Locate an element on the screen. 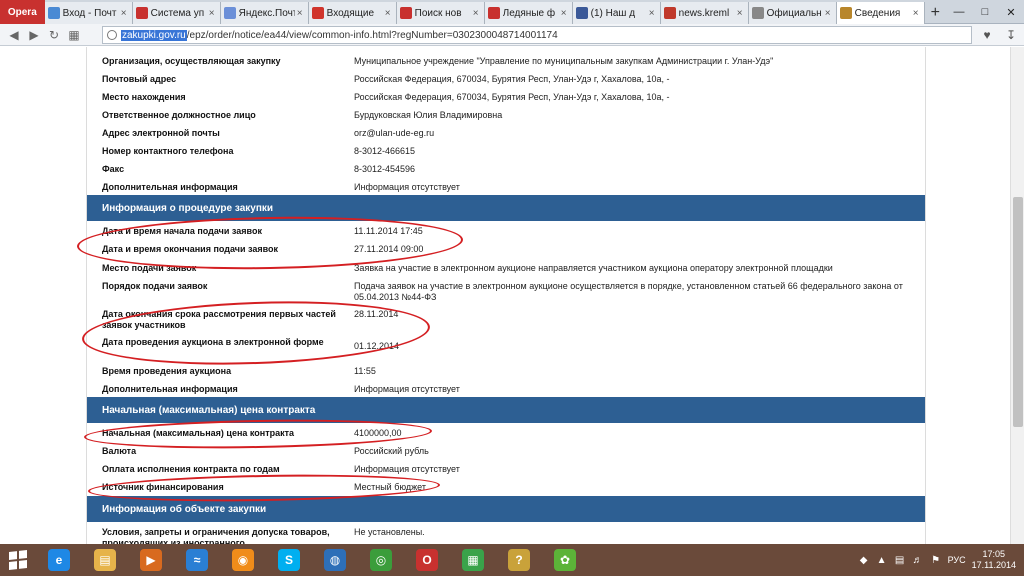  help-icon: ? is located at coordinates (519, 560).